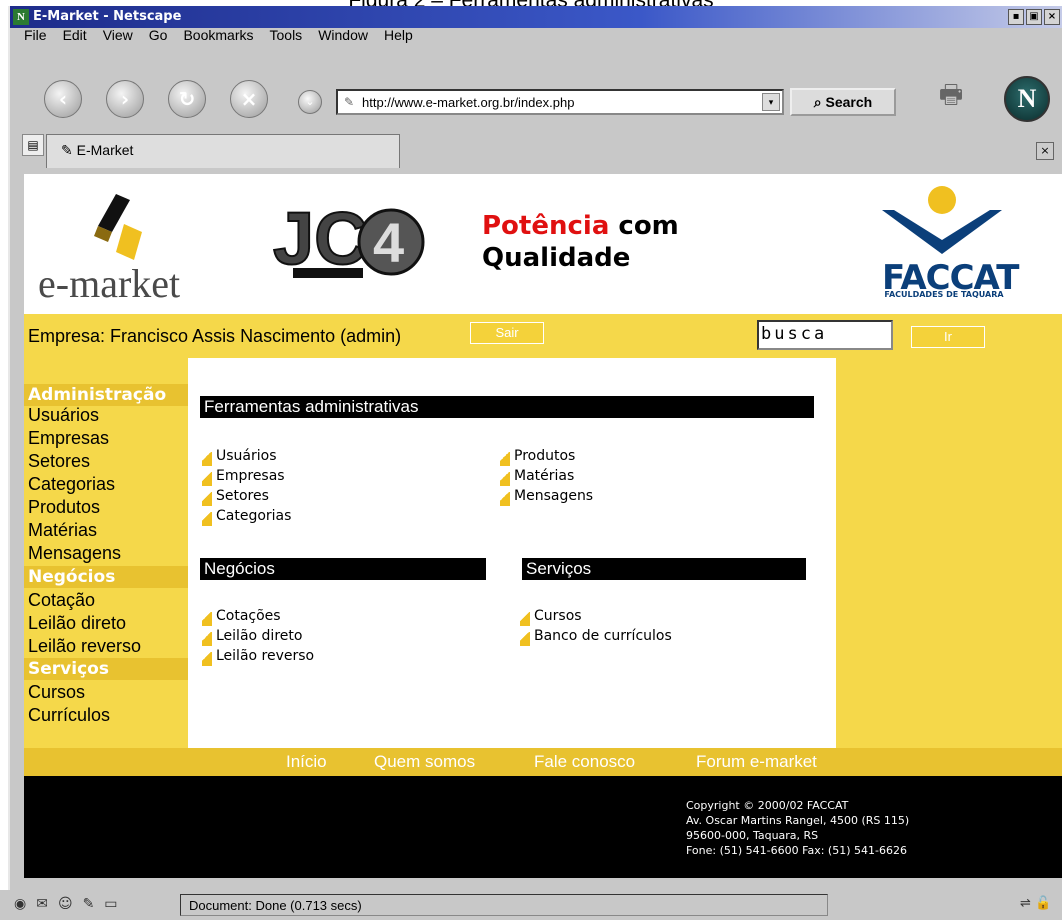 This screenshot has height=920, width=1062. I want to click on forward-button: ›, so click(125, 99).